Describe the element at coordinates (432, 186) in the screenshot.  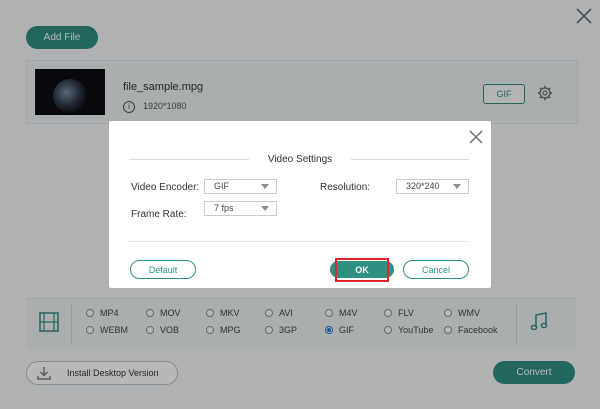
I see `resolution-select: 320*240` at that location.